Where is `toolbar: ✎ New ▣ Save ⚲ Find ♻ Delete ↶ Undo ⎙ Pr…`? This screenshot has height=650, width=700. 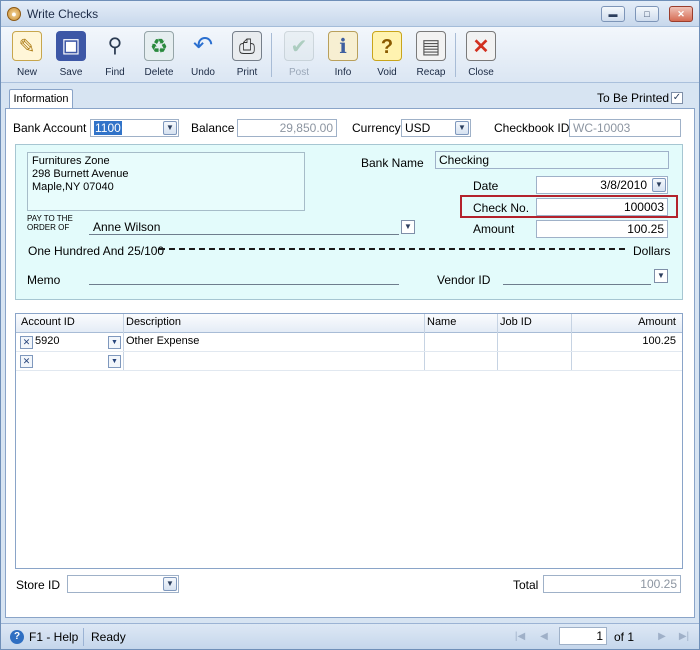
toolbar: ✎ New ▣ Save ⚲ Find ♻ Delete ↶ Undo ⎙ Pr… is located at coordinates (350, 55).